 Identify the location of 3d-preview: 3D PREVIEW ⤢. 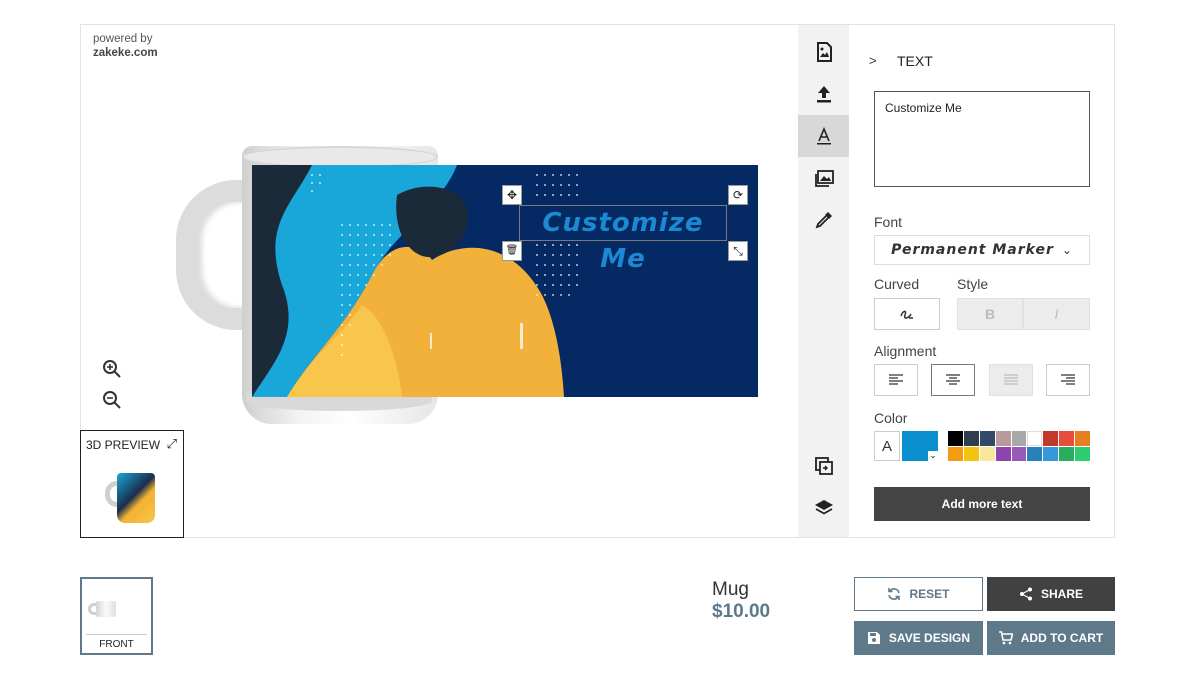
(132, 484).